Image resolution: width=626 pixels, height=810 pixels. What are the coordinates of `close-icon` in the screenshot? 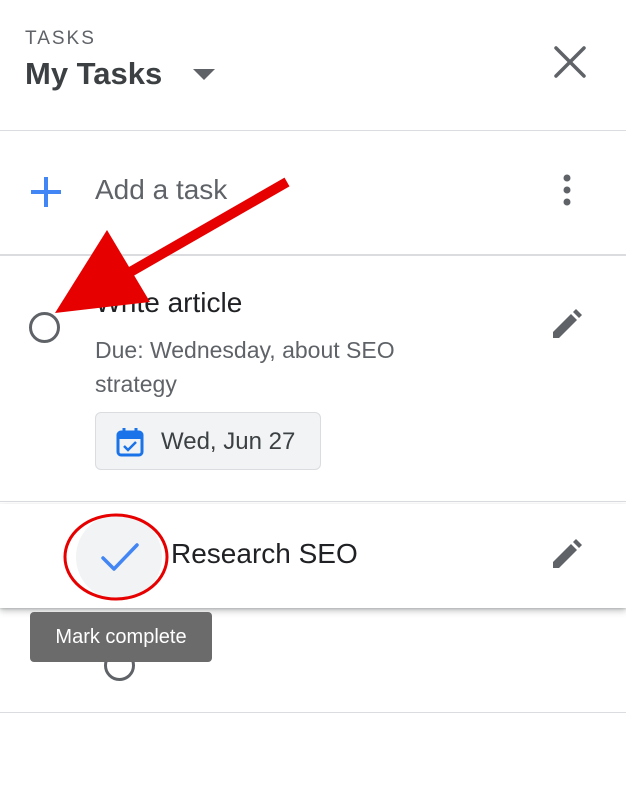 It's located at (570, 62).